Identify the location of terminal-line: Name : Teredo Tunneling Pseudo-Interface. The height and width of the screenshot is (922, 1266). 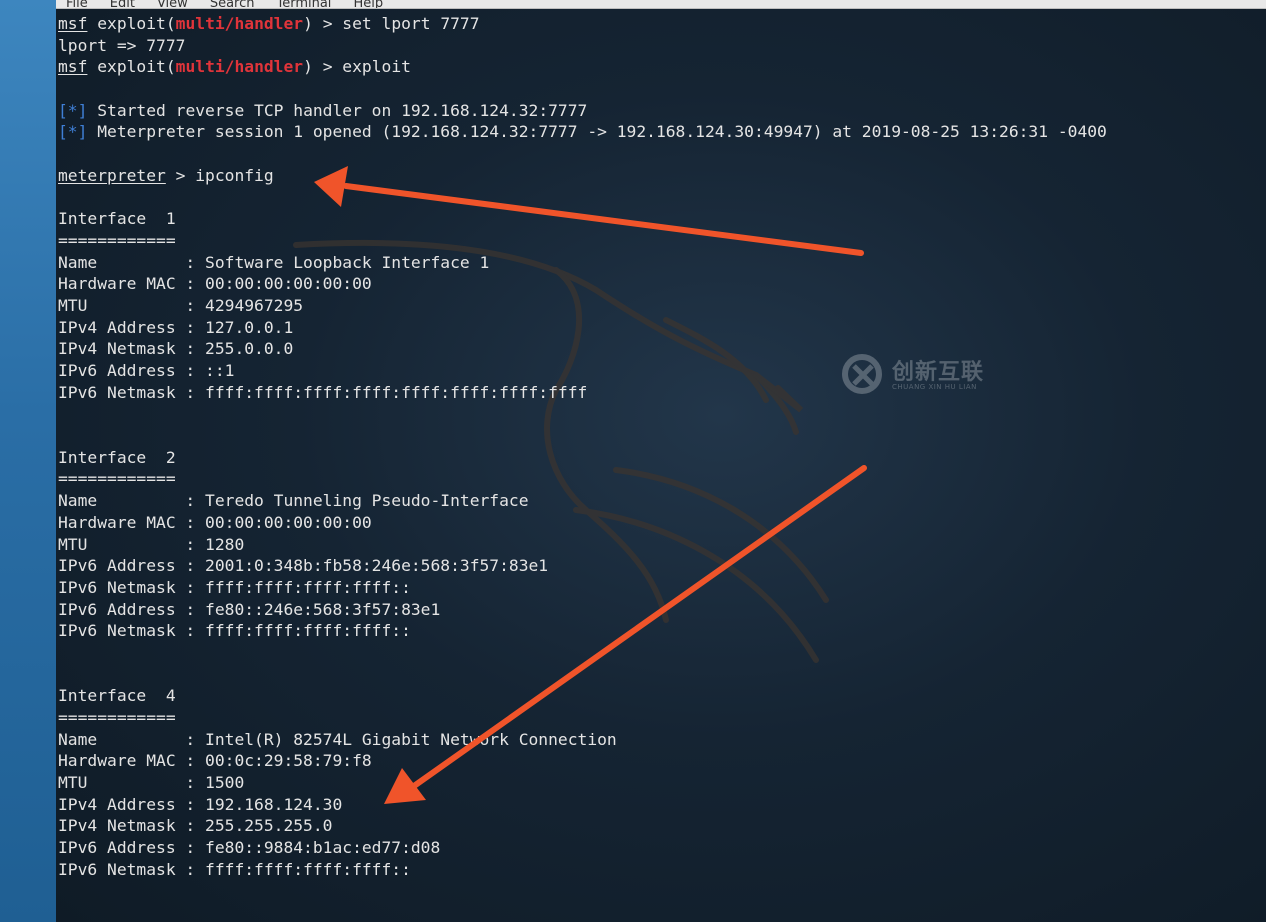
(662, 501).